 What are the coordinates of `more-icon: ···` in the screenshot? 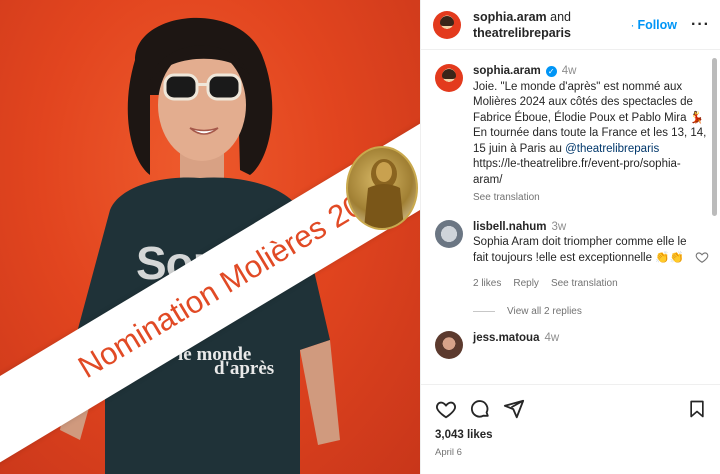 It's located at (700, 25).